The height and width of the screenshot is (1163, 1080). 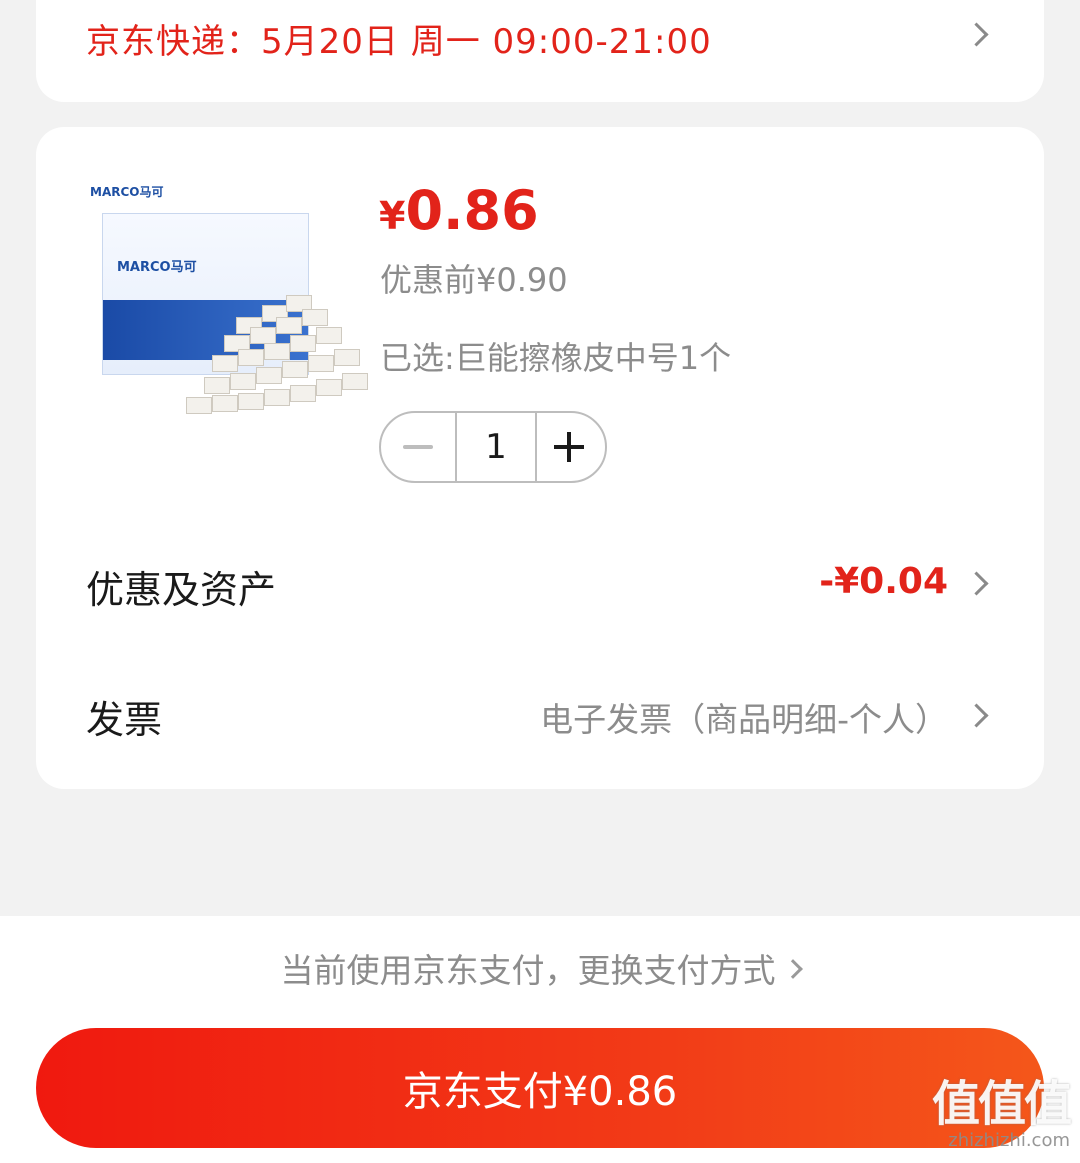 I want to click on pay-button-label: 京东支付¥0.86, so click(x=540, y=1092).